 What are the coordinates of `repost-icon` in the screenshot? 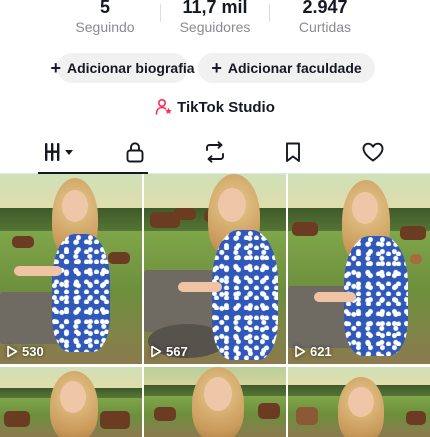 It's located at (215, 152).